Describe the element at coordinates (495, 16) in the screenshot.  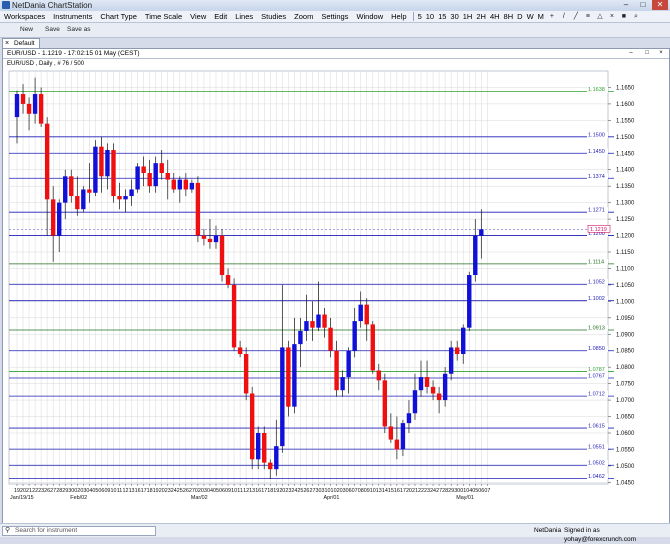
I see `timeframe-4h: 4H` at that location.